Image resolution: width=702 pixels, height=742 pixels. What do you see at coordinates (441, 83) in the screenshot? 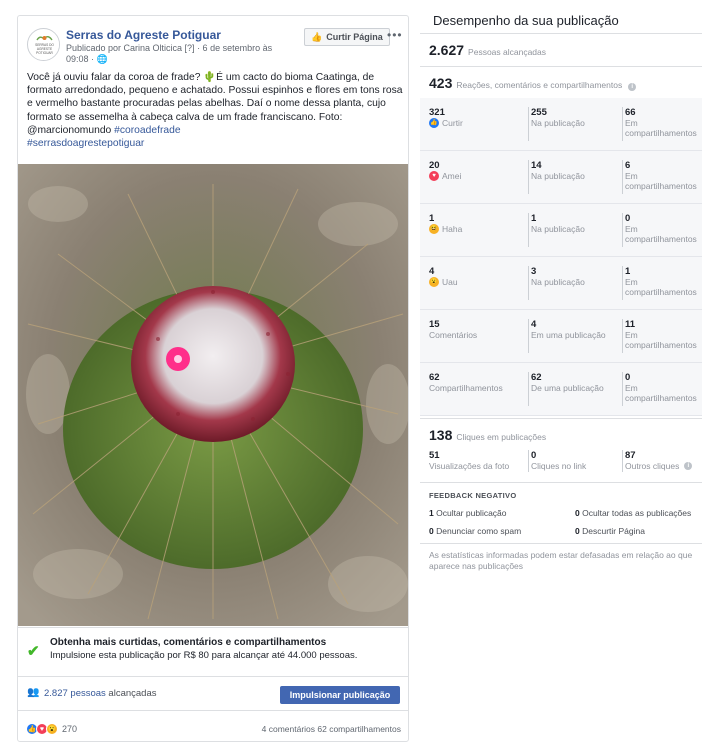
I see `engagement-number: 423` at bounding box center [441, 83].